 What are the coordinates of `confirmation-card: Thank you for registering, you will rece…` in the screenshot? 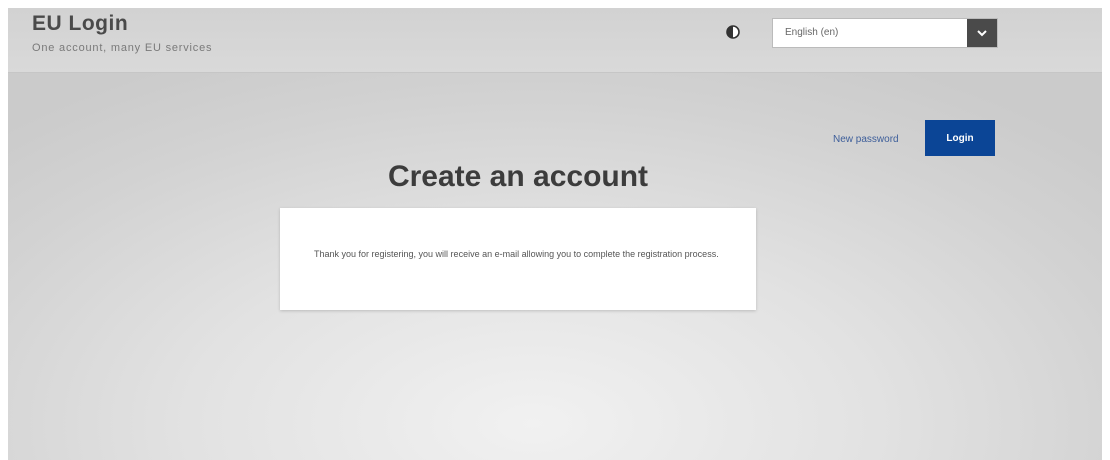 It's located at (518, 259).